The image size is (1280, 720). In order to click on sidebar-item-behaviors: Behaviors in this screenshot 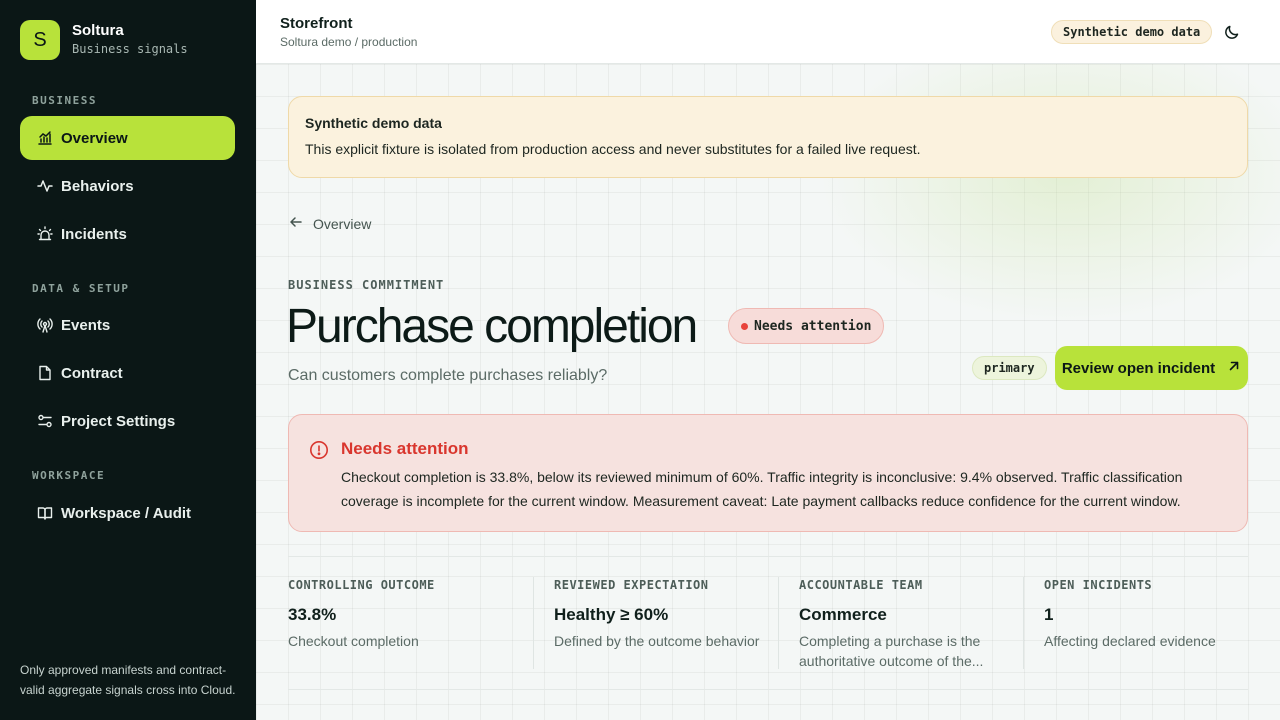, I will do `click(127, 186)`.